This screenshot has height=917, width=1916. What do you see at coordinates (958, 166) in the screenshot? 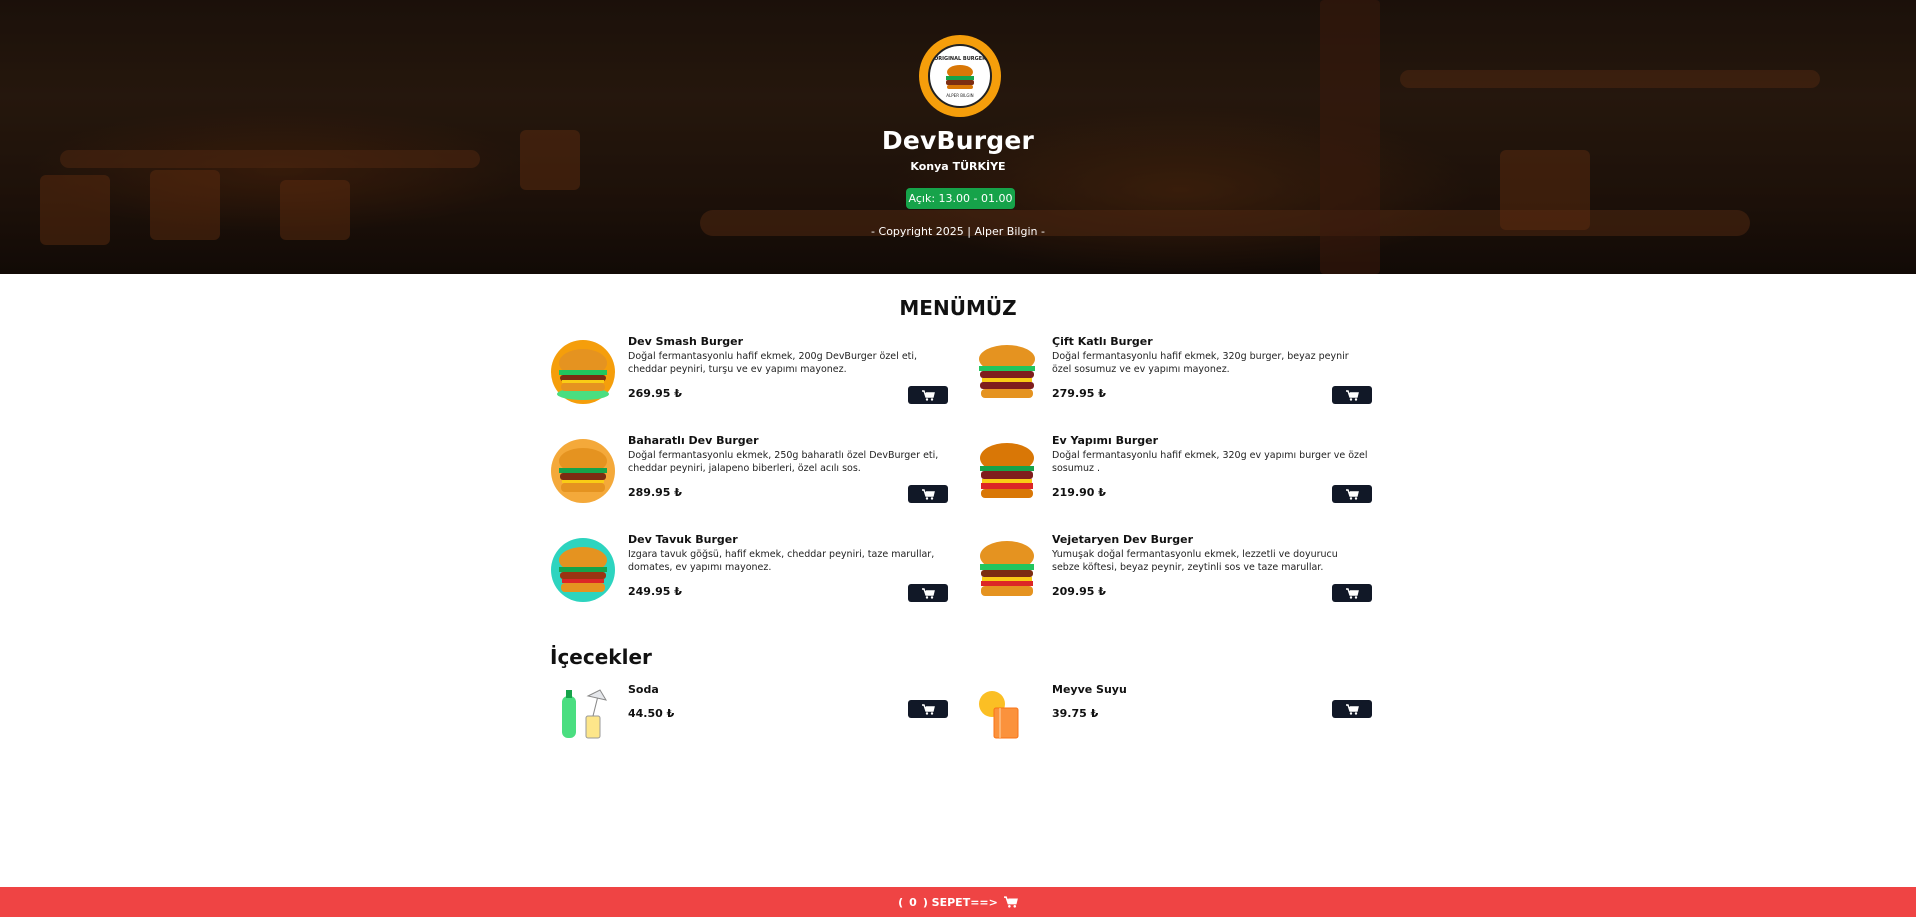
I see `location: Konya TÜRKİYE` at bounding box center [958, 166].